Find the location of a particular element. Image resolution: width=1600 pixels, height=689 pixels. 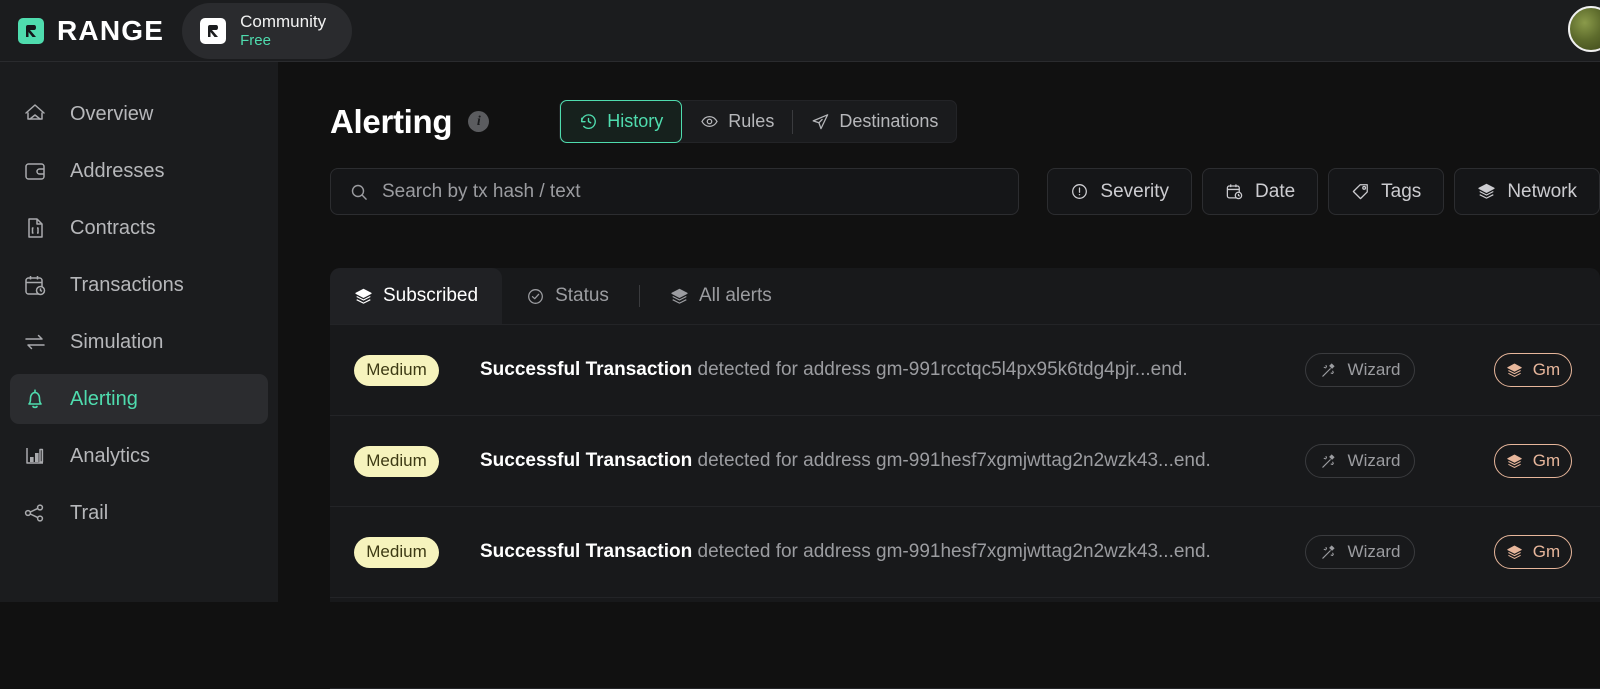

list-tab-label: Subscribed is located at coordinates (431, 295).